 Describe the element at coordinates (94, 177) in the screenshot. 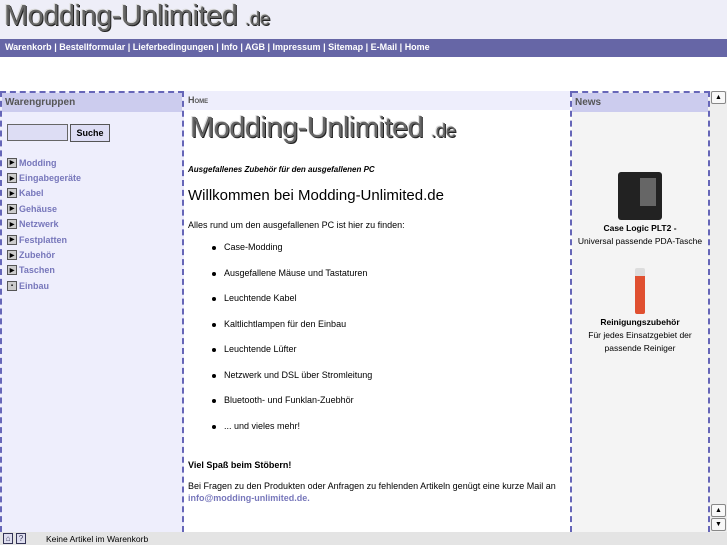

I see `category-item: ▶ Eingabegeräte` at that location.